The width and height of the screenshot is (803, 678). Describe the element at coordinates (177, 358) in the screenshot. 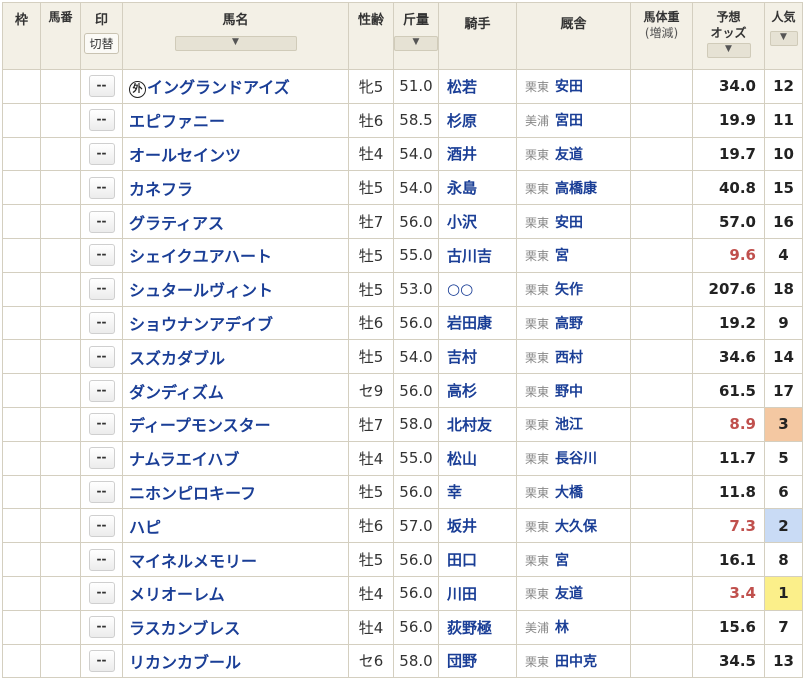

I see `horse-name-link: スズカダブル` at that location.